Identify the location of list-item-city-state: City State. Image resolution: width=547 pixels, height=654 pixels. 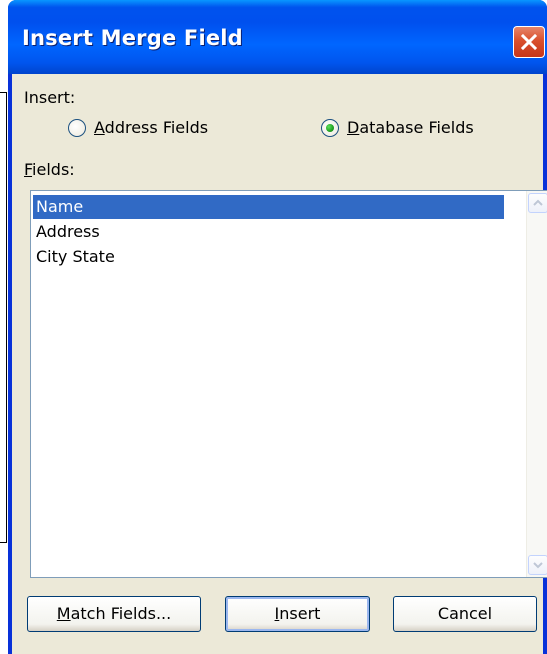
(74, 257).